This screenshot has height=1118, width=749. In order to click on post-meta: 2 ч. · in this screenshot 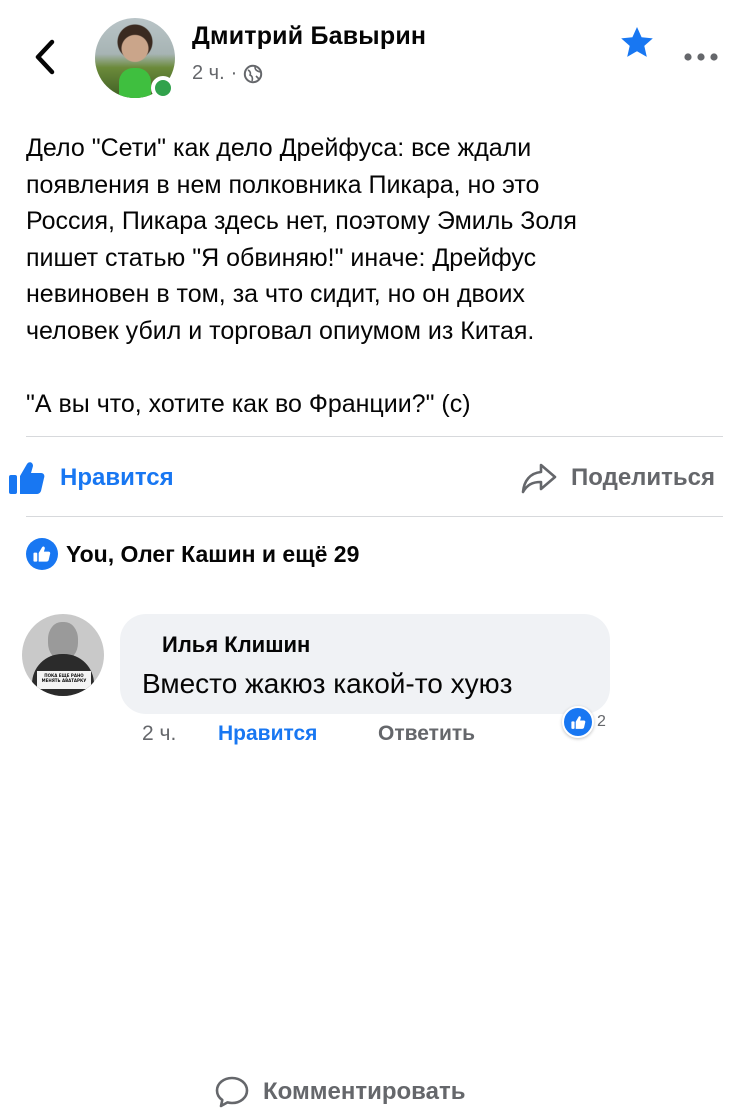, I will do `click(227, 73)`.